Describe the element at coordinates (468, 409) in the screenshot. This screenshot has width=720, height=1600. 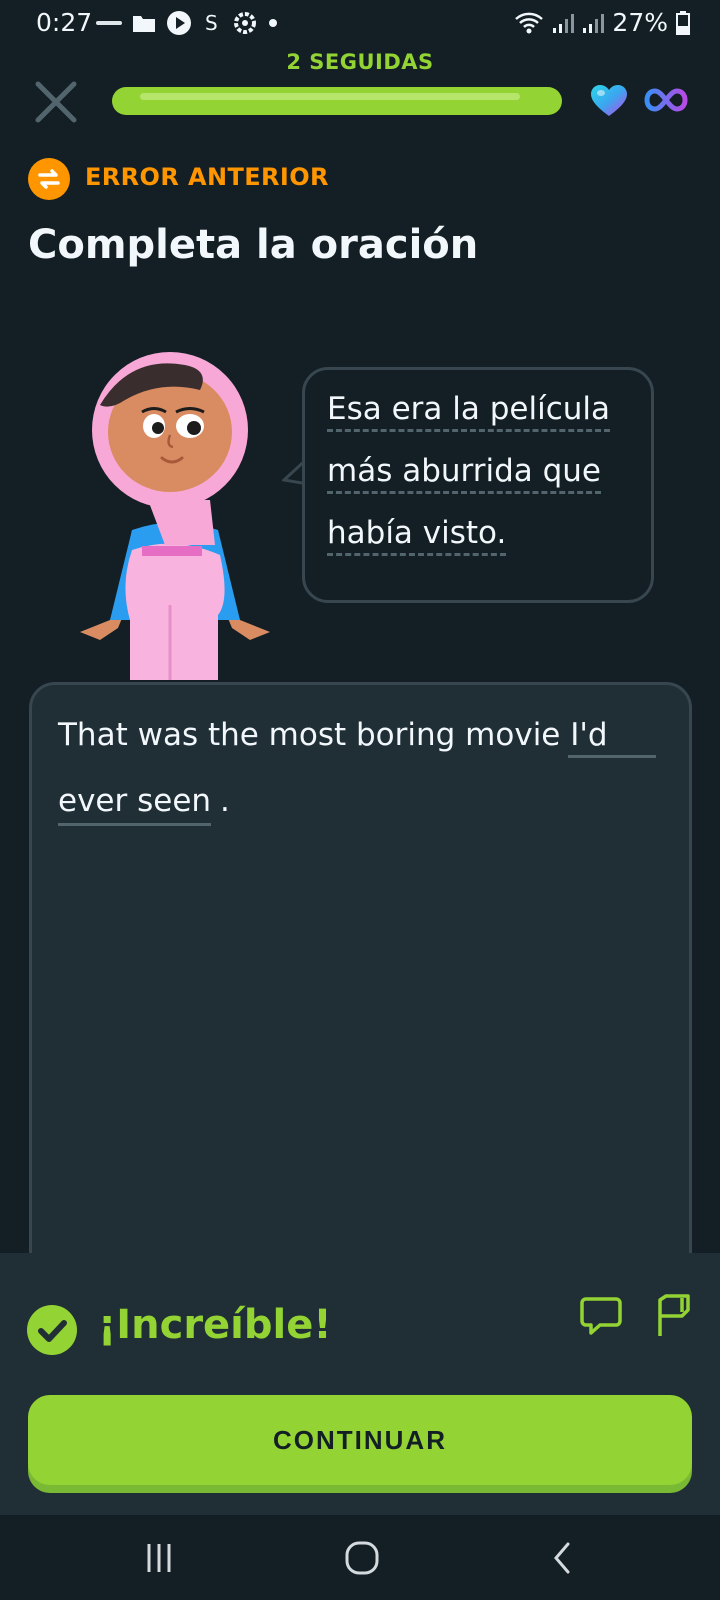
I see `prompt-line: Esa era la película` at that location.